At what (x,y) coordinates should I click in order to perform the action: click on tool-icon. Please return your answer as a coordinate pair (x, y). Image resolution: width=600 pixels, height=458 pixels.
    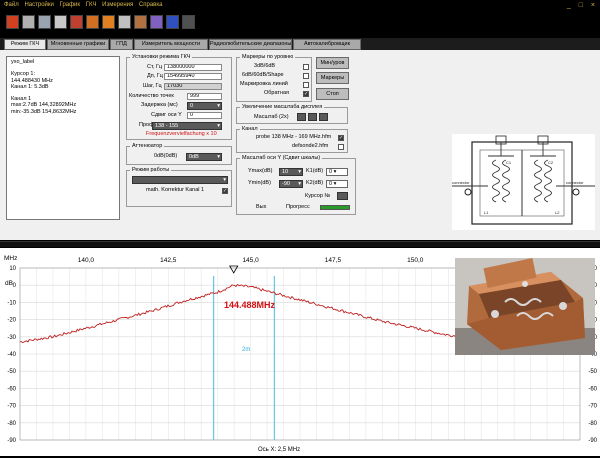
    Looking at the image, I should click on (124, 22).